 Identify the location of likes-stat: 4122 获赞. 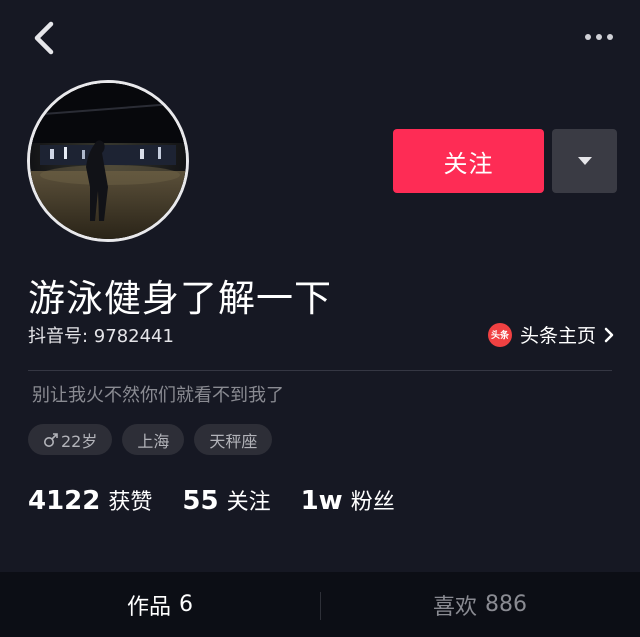
(90, 500).